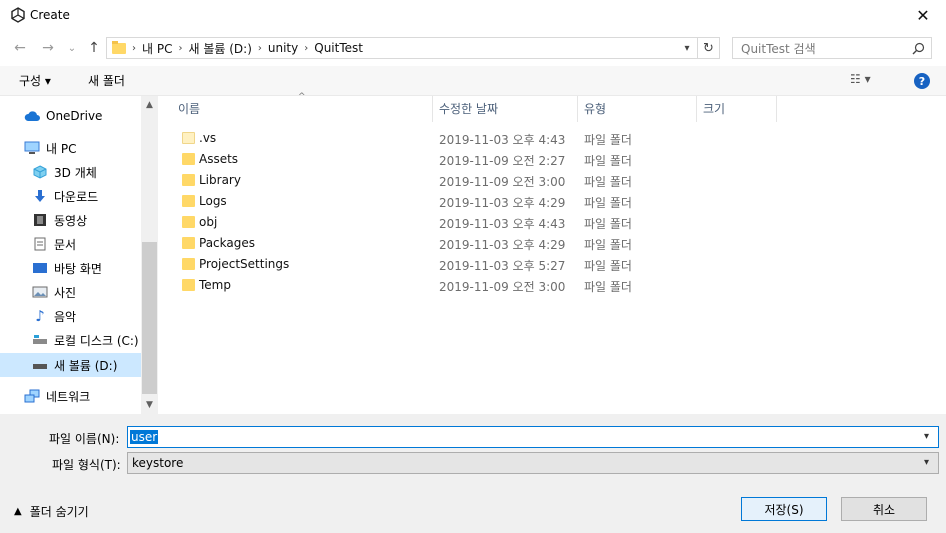 The image size is (946, 533). Describe the element at coordinates (40, 340) in the screenshot. I see `drive-icon` at that location.